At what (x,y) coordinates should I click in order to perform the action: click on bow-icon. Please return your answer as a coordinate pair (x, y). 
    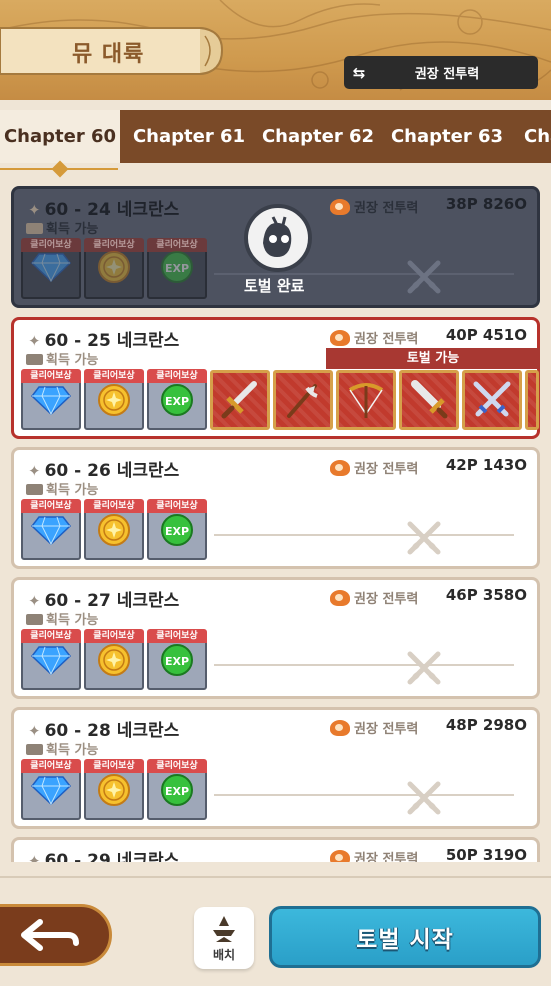
    Looking at the image, I should click on (366, 400).